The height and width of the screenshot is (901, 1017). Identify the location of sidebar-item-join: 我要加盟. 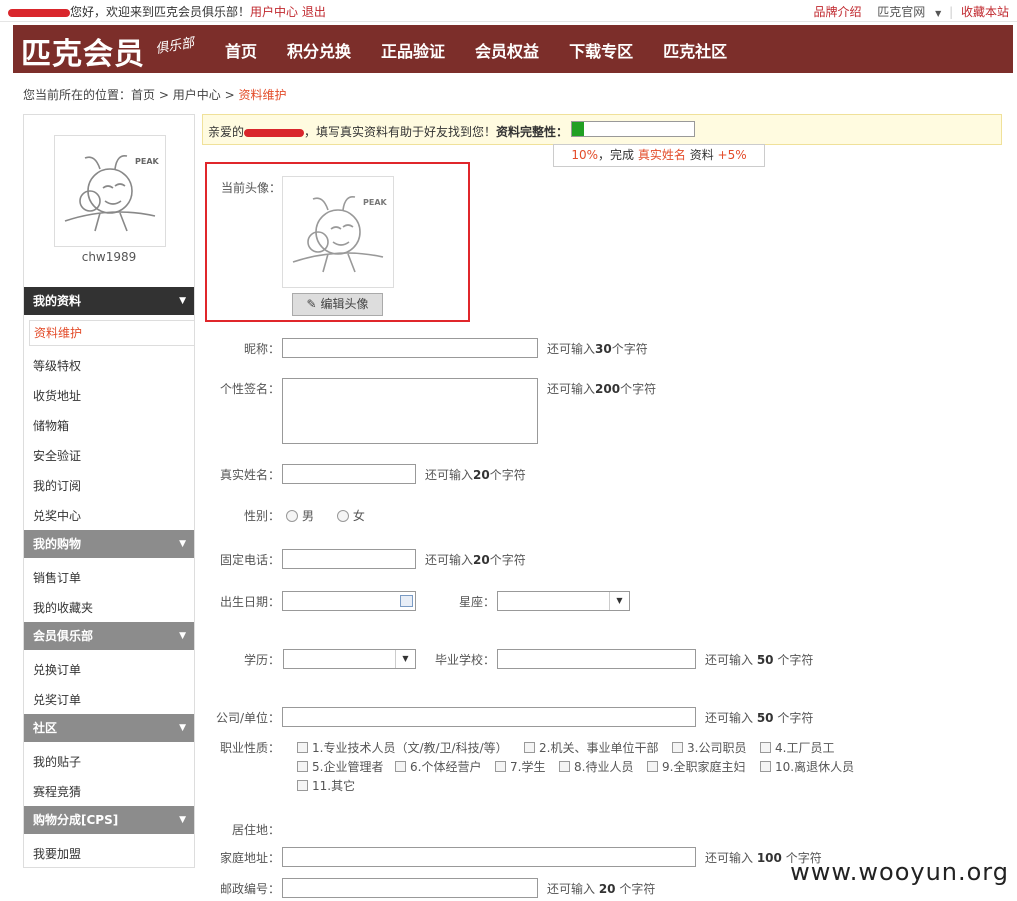
(57, 853).